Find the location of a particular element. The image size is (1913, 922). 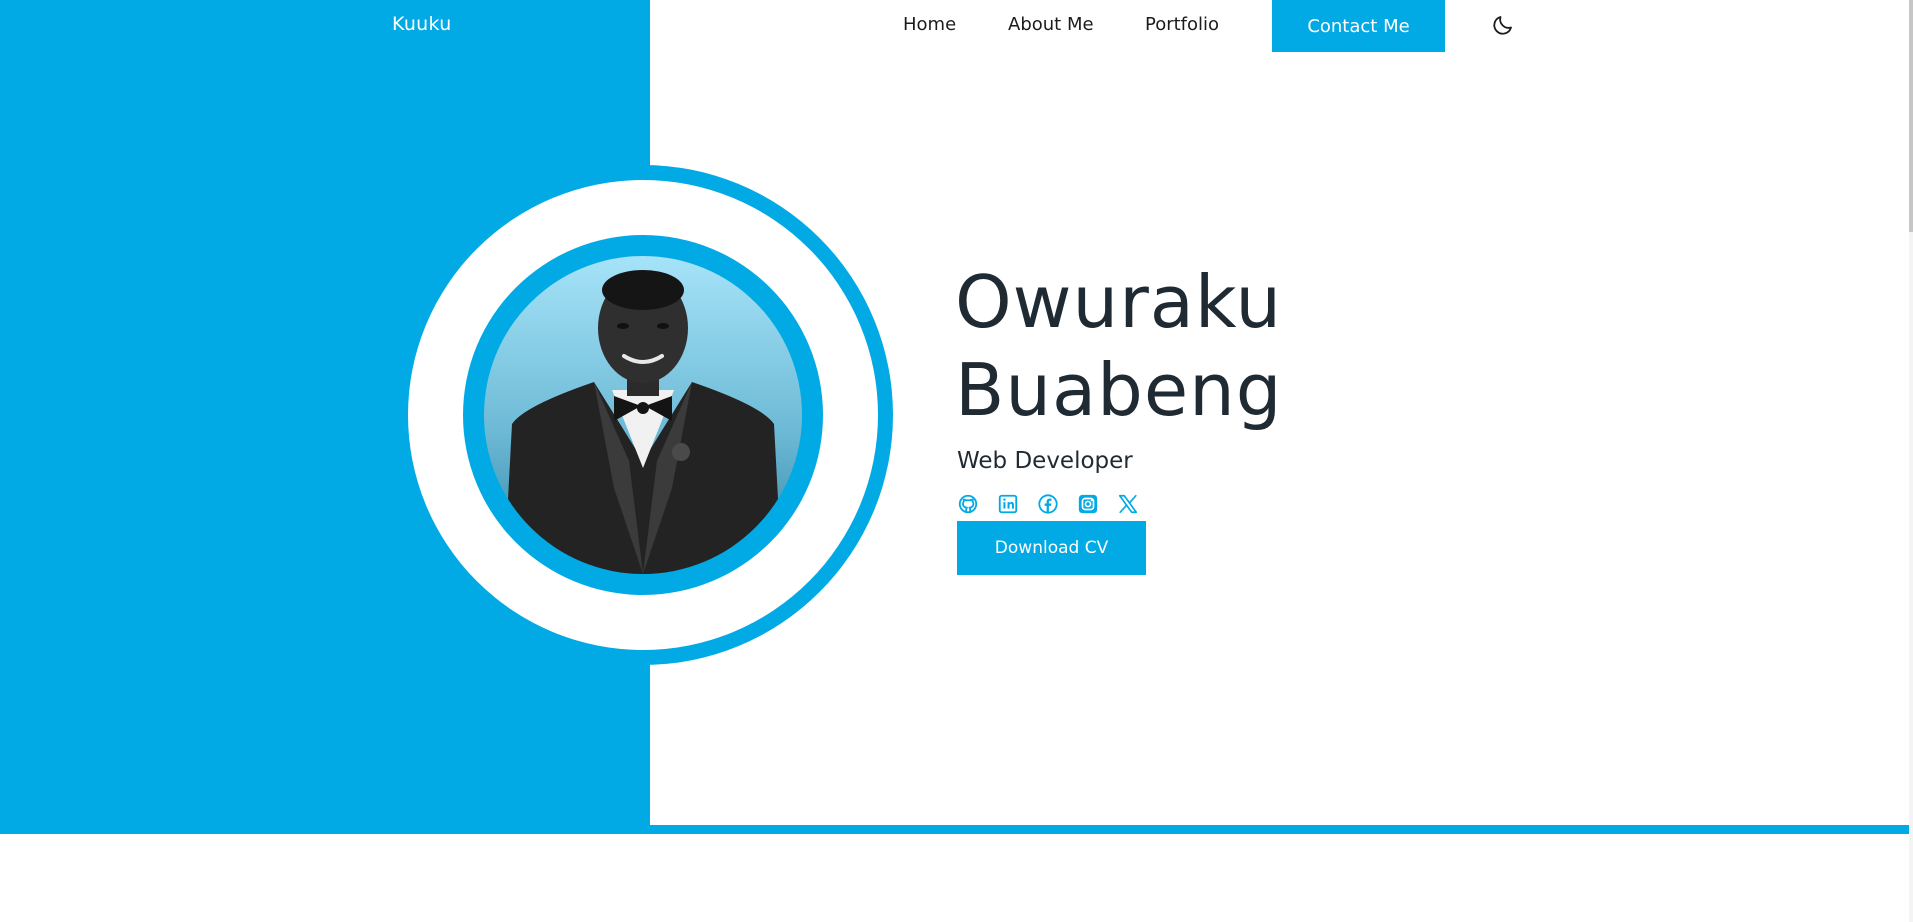

hero-name: Owuraku Buabeng is located at coordinates (1118, 346).